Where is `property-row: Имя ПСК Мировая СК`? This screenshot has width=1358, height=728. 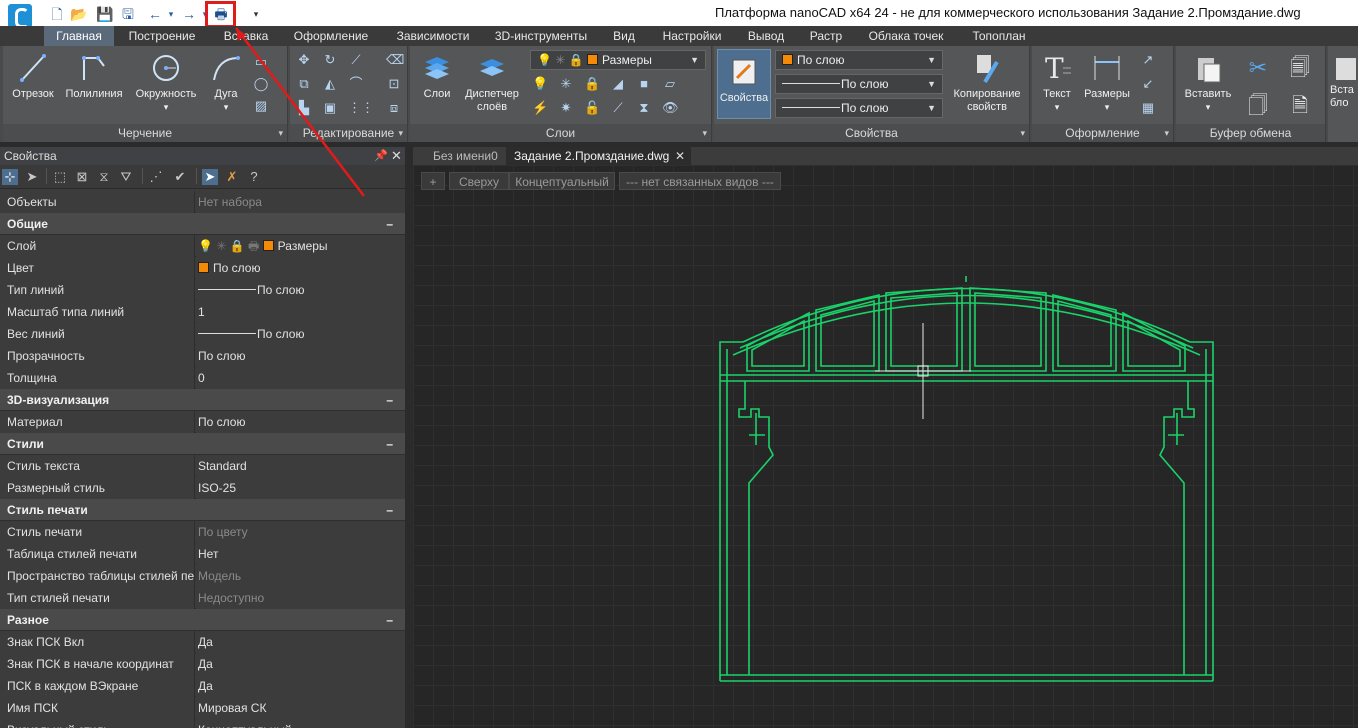 property-row: Имя ПСК Мировая СК is located at coordinates (202, 708).